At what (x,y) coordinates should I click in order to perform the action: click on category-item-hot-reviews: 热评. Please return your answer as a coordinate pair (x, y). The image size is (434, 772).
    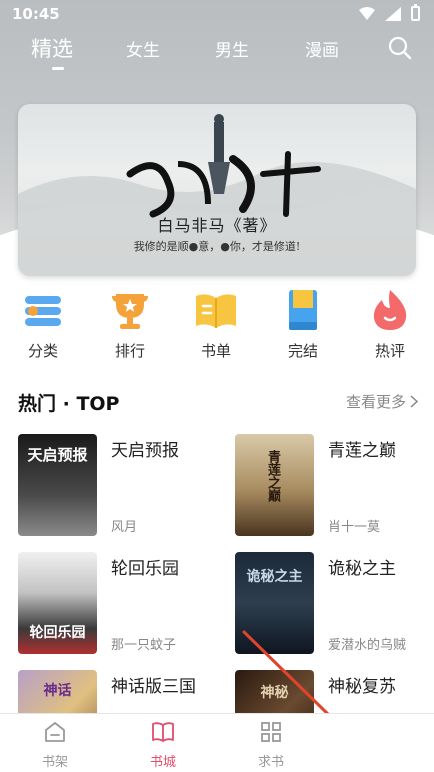
    Looking at the image, I should click on (390, 324).